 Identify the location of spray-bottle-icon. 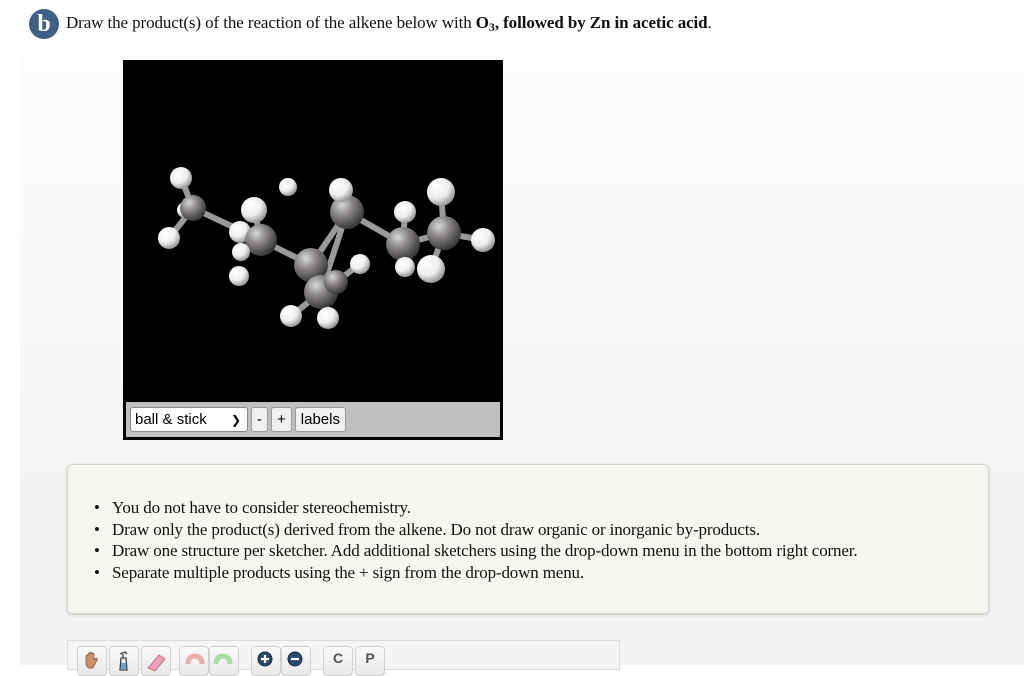
(123, 661).